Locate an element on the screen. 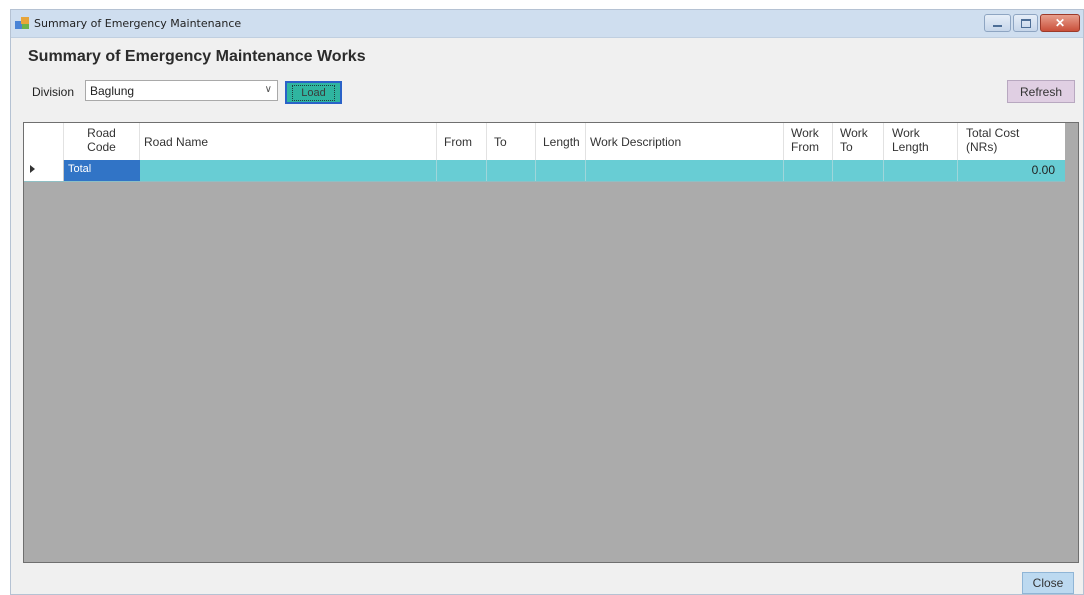 The height and width of the screenshot is (595, 1084). window-close-button: ✕ is located at coordinates (1060, 23).